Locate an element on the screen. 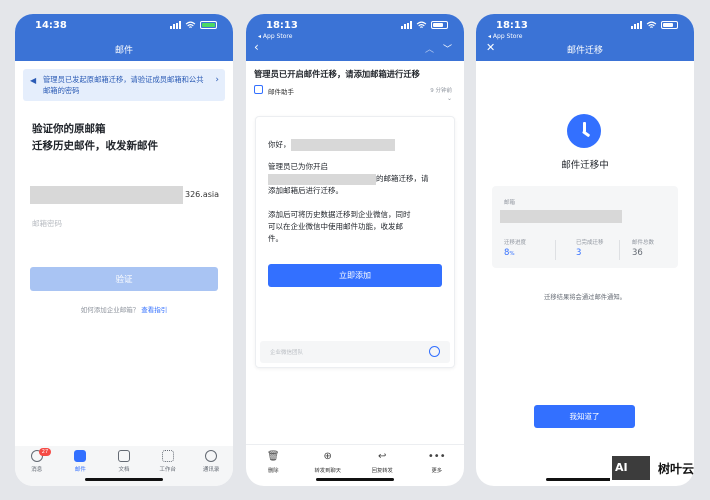  status-icons is located at coordinates (193, 25).